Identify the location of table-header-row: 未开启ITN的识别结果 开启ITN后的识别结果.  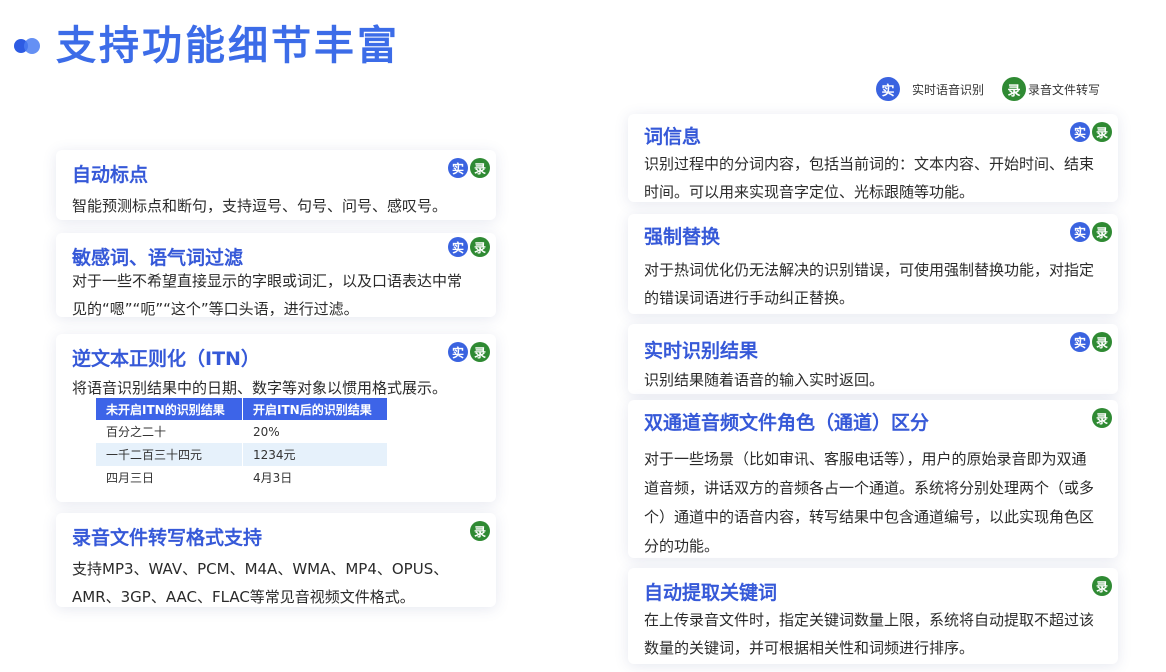
(242, 409).